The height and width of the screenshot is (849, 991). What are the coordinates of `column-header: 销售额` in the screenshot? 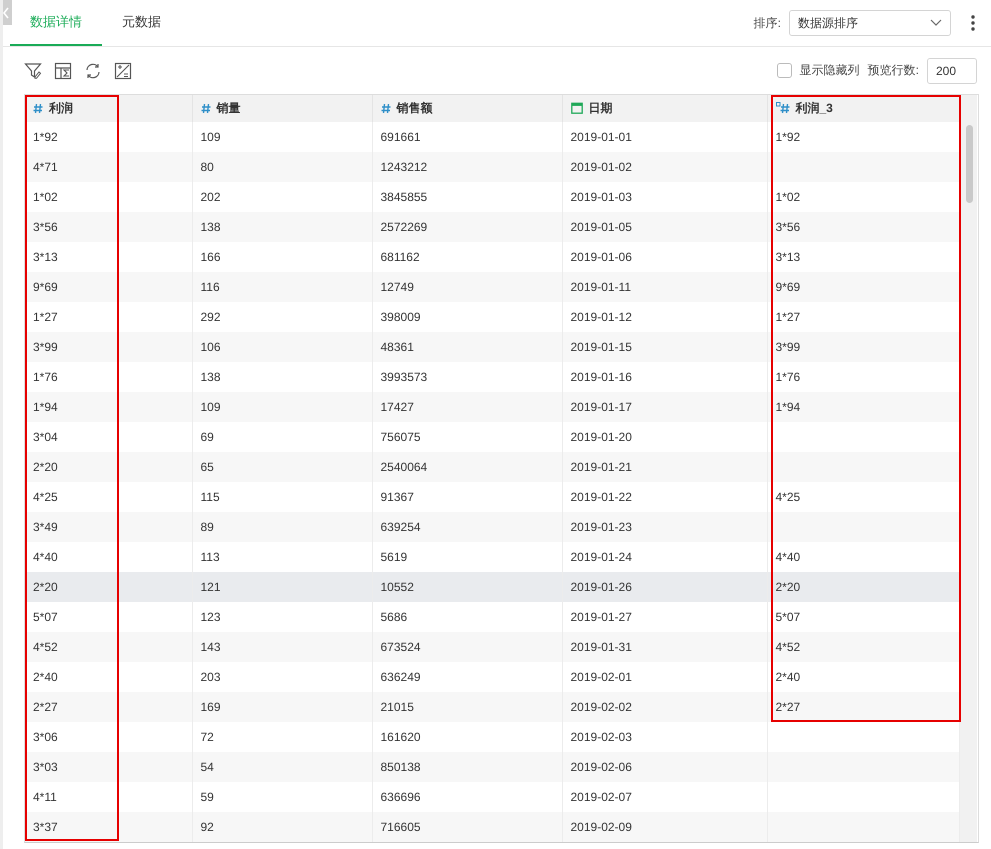 It's located at (467, 108).